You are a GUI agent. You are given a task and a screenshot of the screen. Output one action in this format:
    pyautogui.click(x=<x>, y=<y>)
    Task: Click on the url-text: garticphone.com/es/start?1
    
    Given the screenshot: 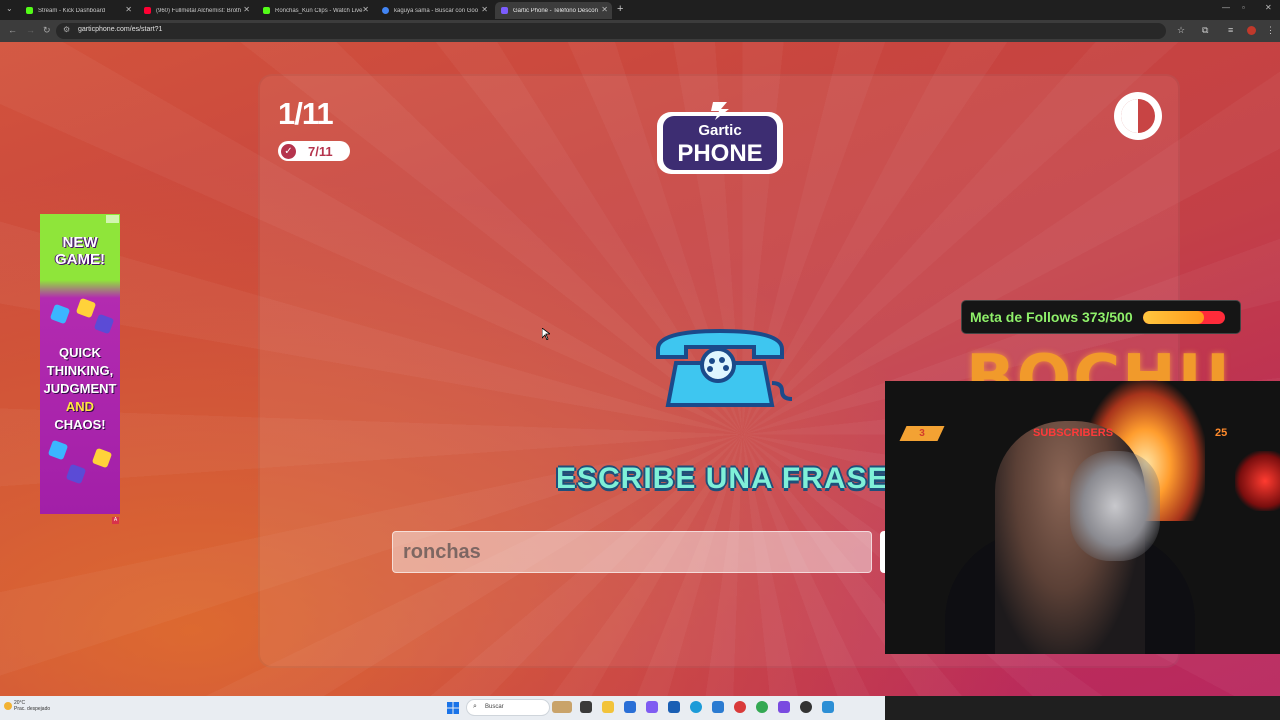 What is the action you would take?
    pyautogui.click(x=120, y=29)
    